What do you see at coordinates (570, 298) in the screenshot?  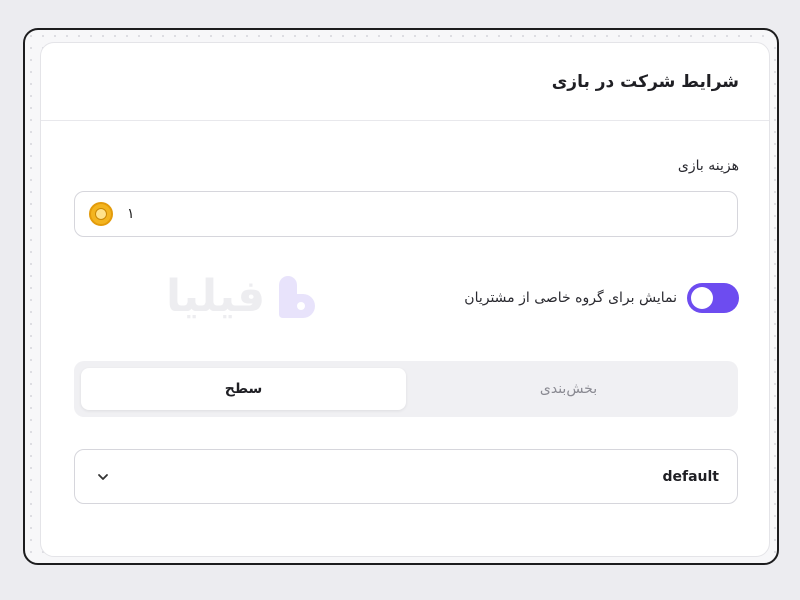 I see `customer-group-toggle-label: نمایش برای گروه خاصی از مشتریان` at bounding box center [570, 298].